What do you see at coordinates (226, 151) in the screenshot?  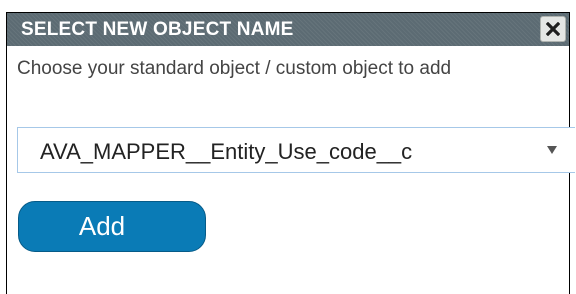 I see `select-value: AVA_MAPPER__Entity_Use_code__c` at bounding box center [226, 151].